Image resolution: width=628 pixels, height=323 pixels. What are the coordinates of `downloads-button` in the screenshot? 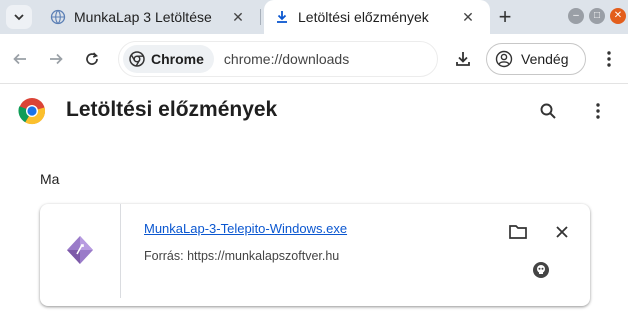 It's located at (463, 59).